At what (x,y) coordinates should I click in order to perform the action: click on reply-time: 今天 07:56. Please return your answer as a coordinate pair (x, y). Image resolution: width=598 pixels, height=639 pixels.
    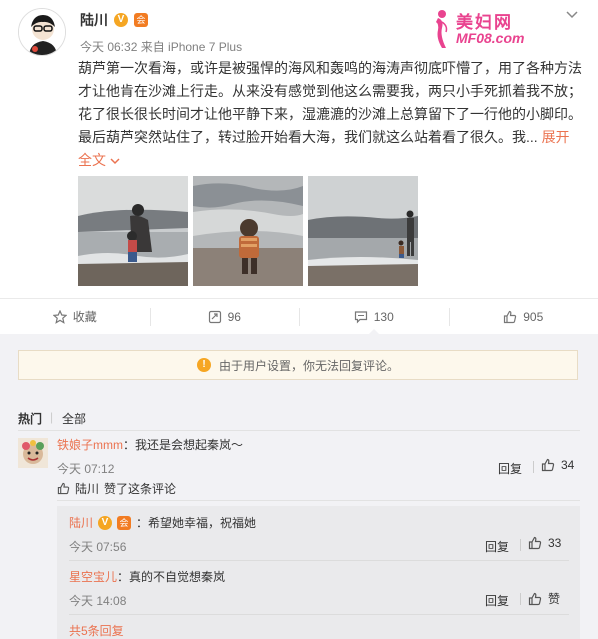
    Looking at the image, I should click on (98, 547).